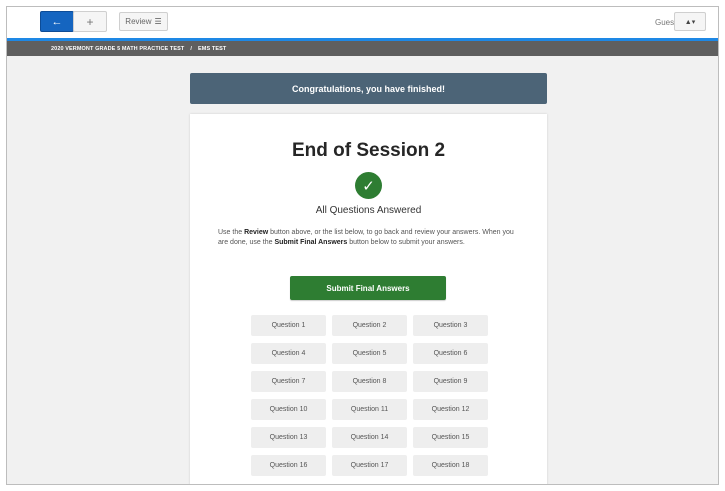 The image size is (725, 491). Describe the element at coordinates (288, 353) in the screenshot. I see `question-button: Question 4` at that location.